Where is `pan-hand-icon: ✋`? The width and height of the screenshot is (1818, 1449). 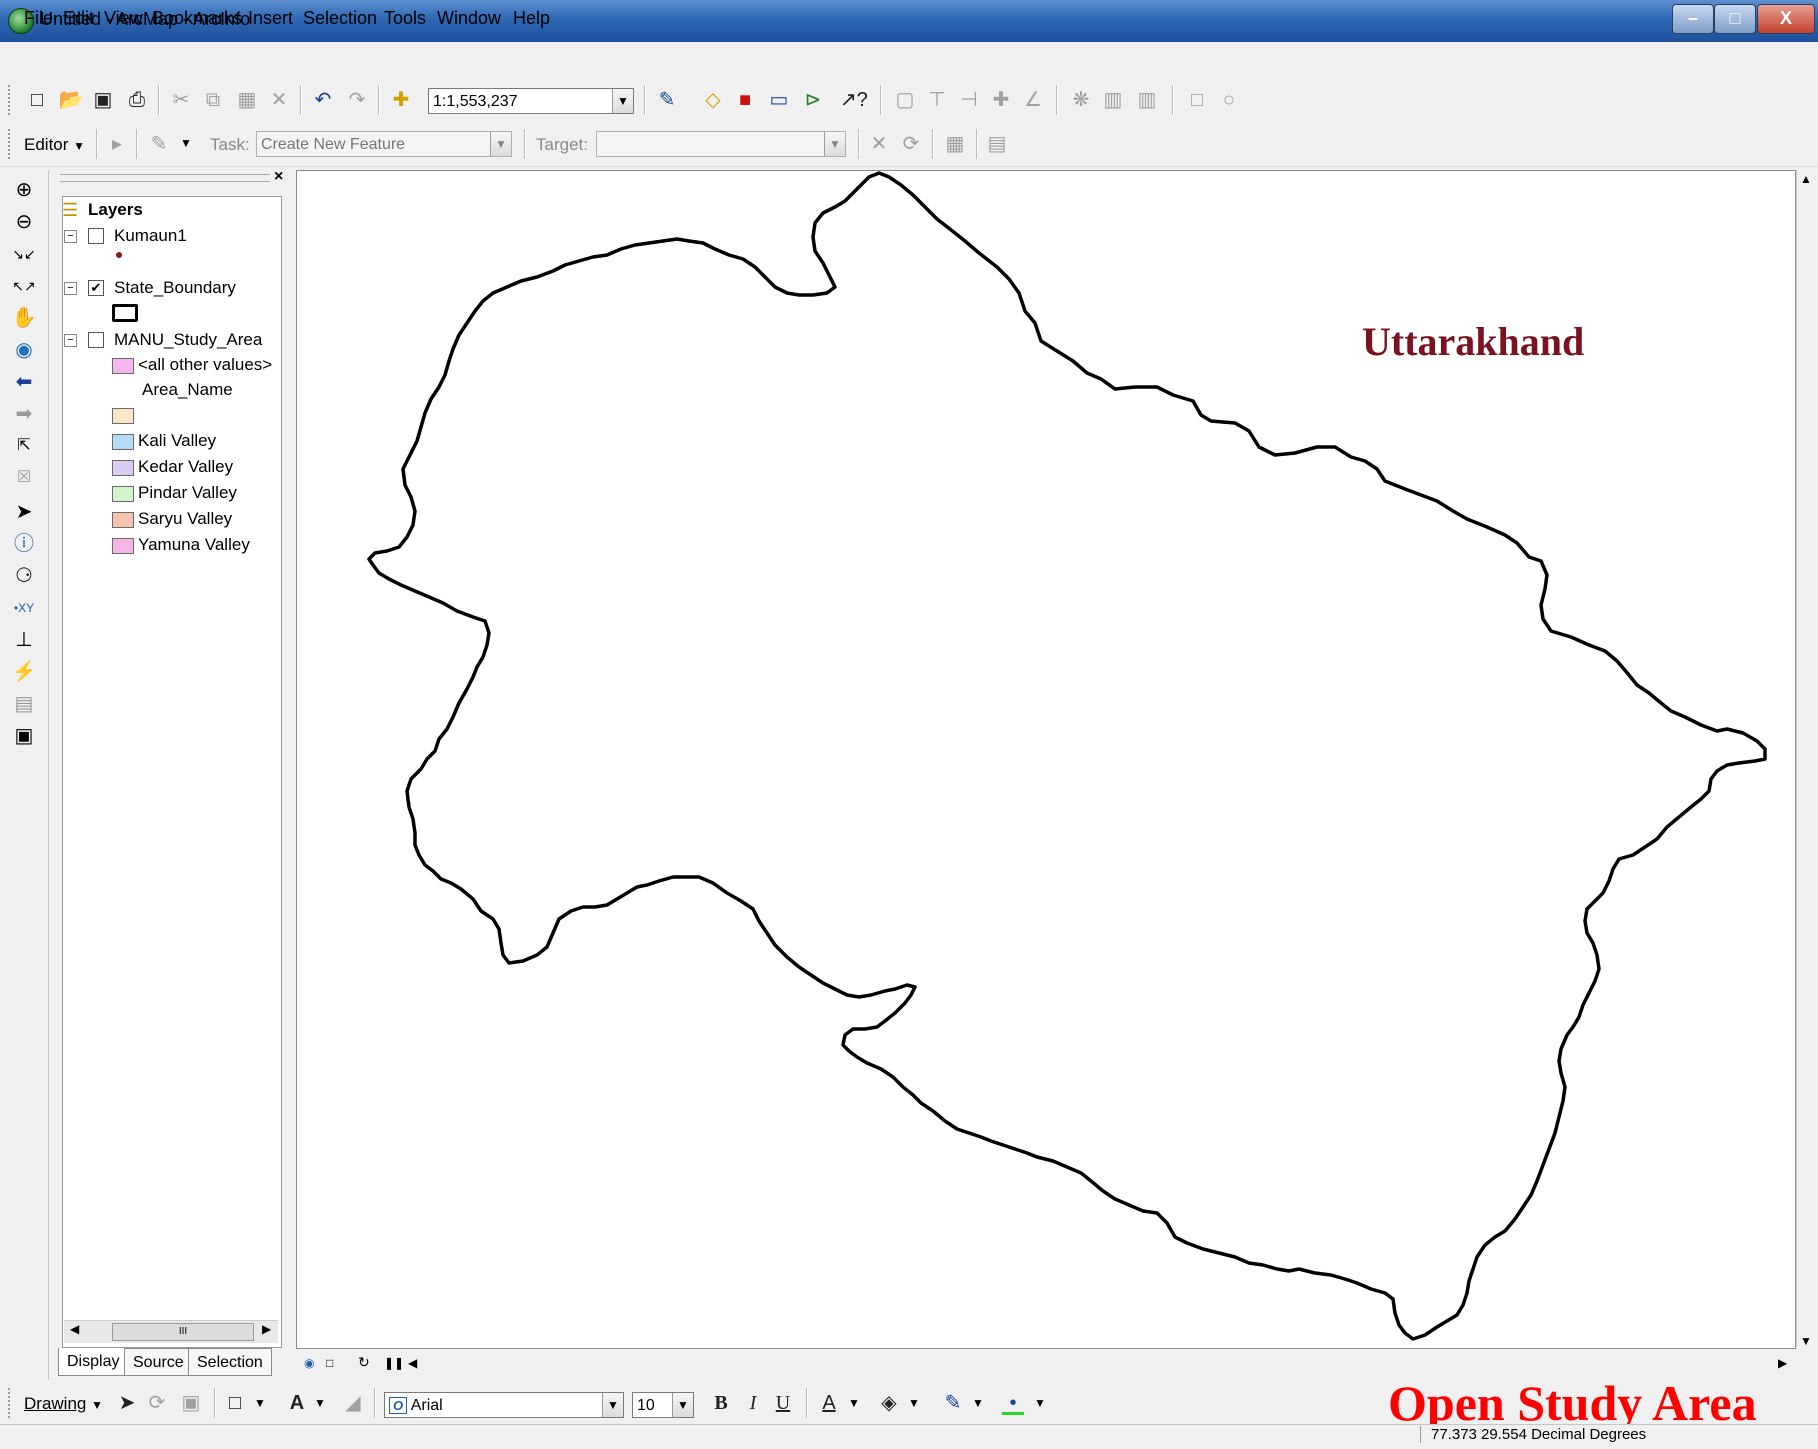
pan-hand-icon: ✋ is located at coordinates (24, 318).